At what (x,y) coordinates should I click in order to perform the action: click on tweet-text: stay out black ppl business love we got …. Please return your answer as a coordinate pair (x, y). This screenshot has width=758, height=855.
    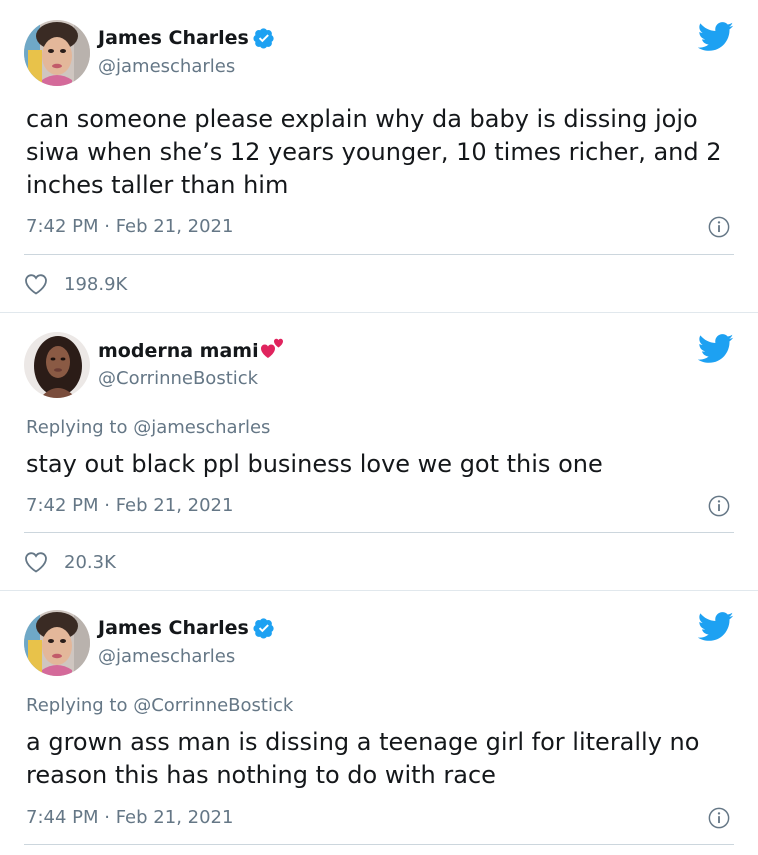
    Looking at the image, I should click on (314, 464).